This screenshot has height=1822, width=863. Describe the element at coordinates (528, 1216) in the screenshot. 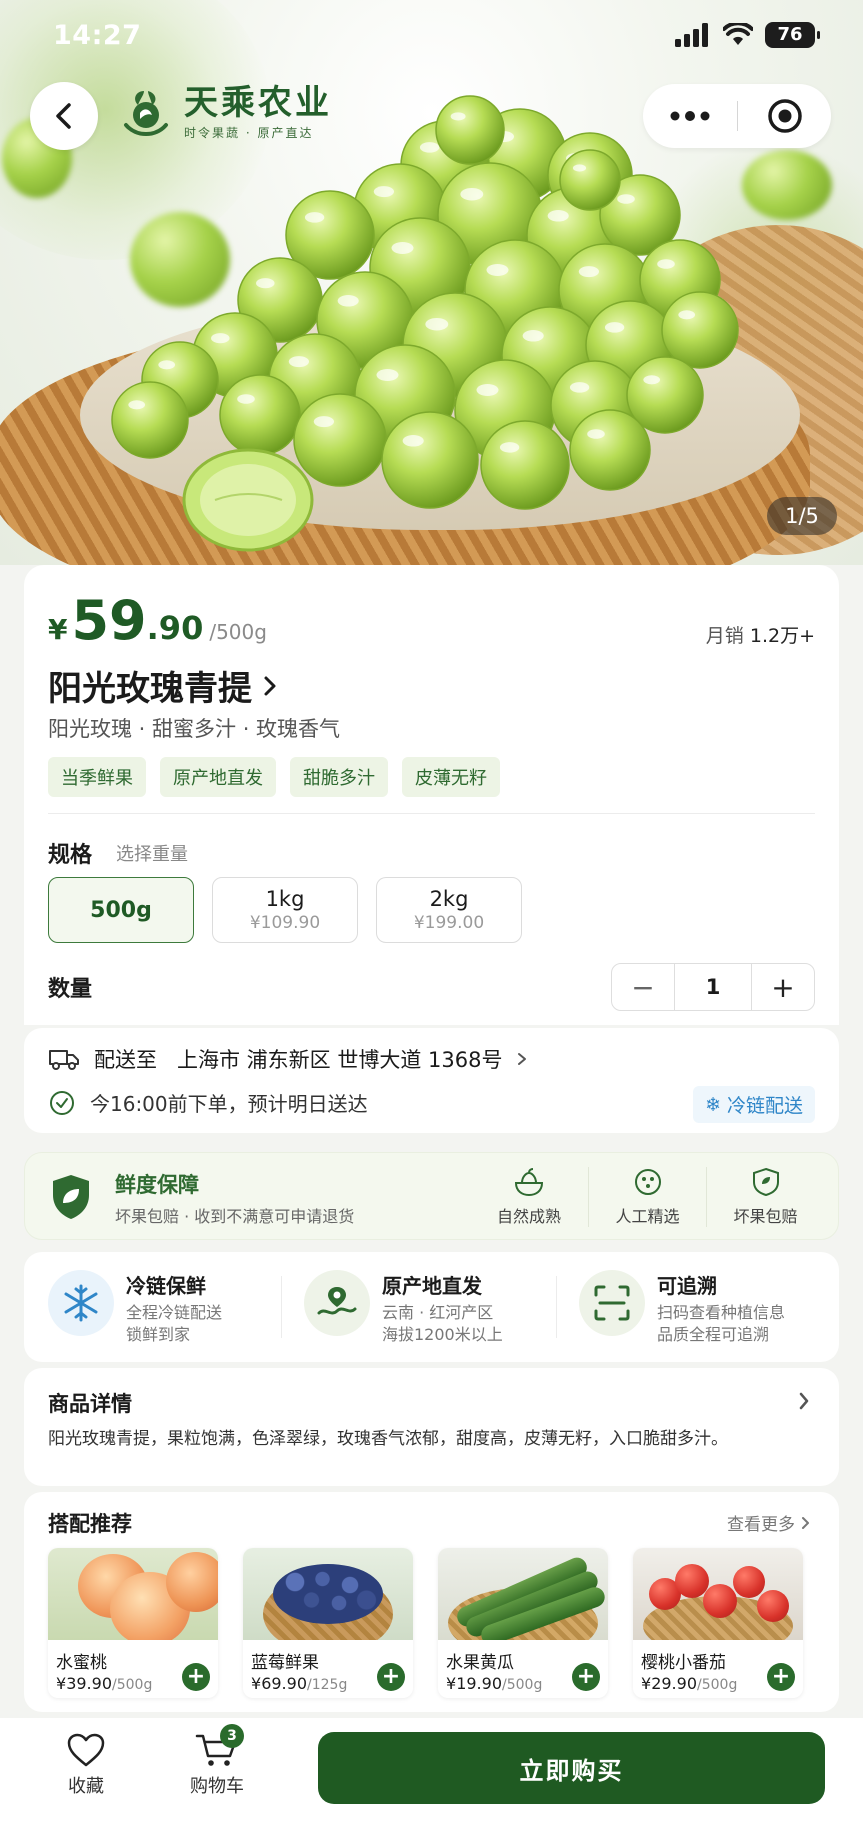

I see `guarantee-item-label: 自然成熟` at that location.